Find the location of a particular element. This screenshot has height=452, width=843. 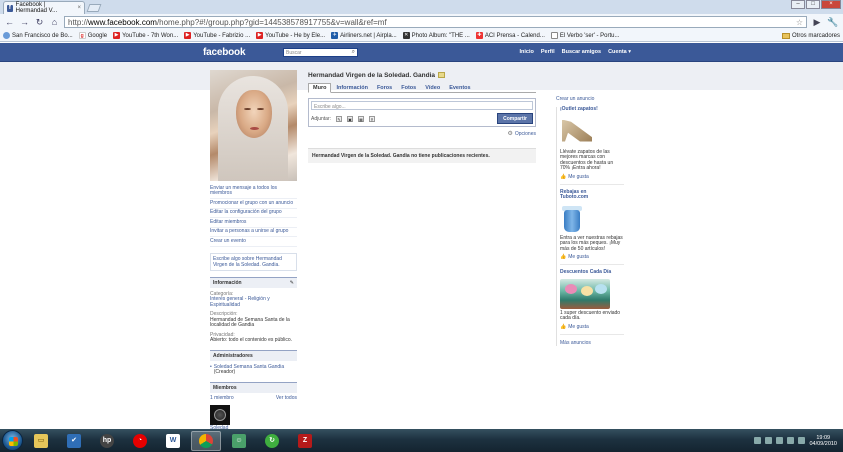

action-message-all: Enviar un mensaje a todos los miembros is located at coordinates (253, 191).